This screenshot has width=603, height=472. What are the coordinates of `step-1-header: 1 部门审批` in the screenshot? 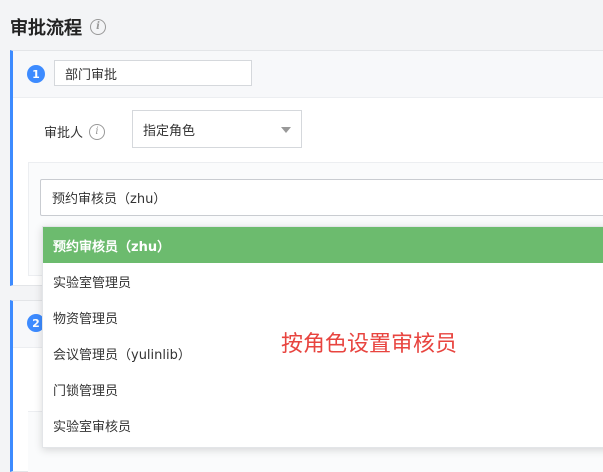 It's located at (308, 74).